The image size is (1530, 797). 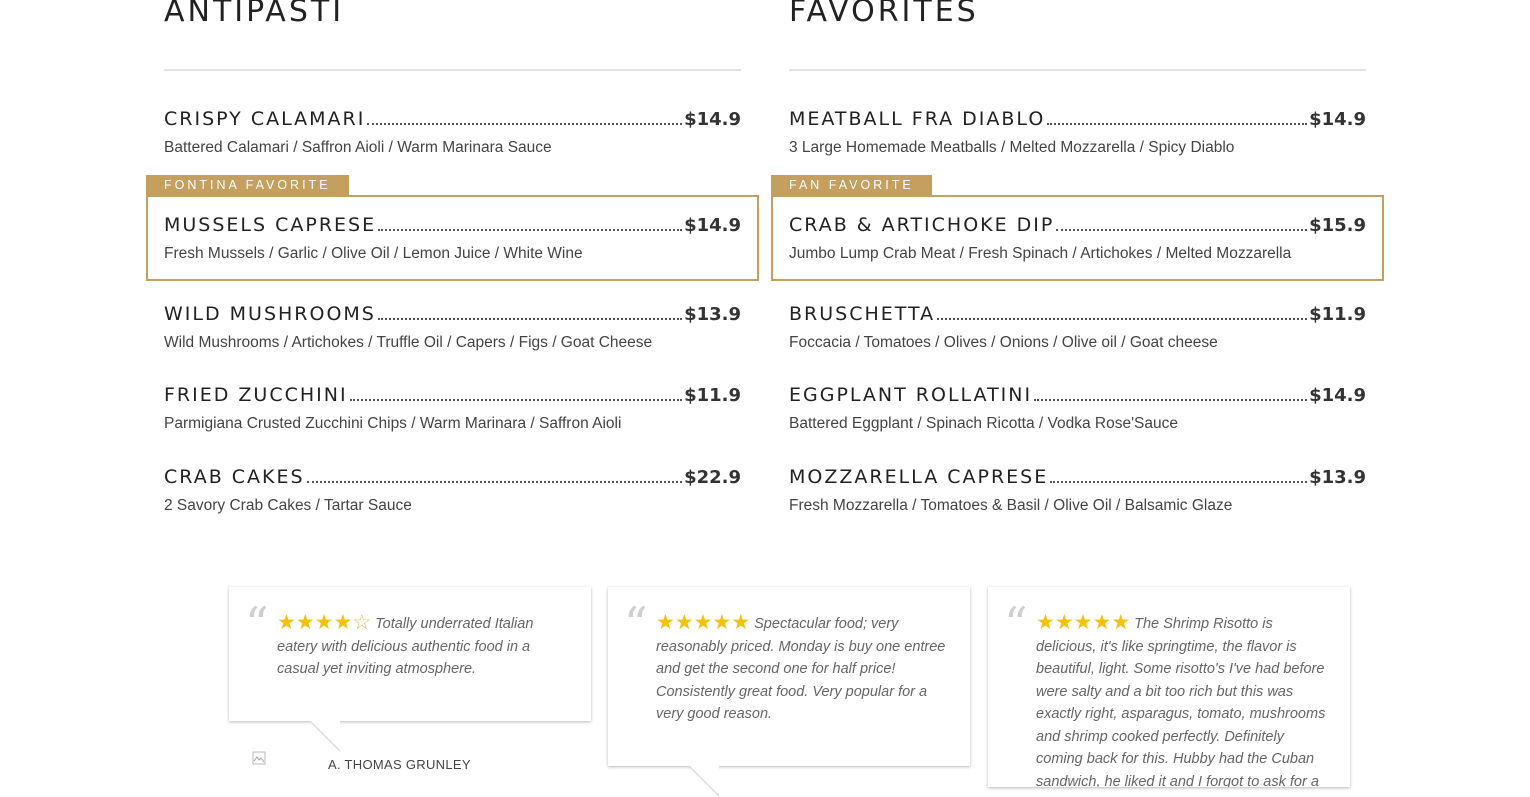 What do you see at coordinates (265, 119) in the screenshot?
I see `menu-item-name: CRISPY CALAMARI` at bounding box center [265, 119].